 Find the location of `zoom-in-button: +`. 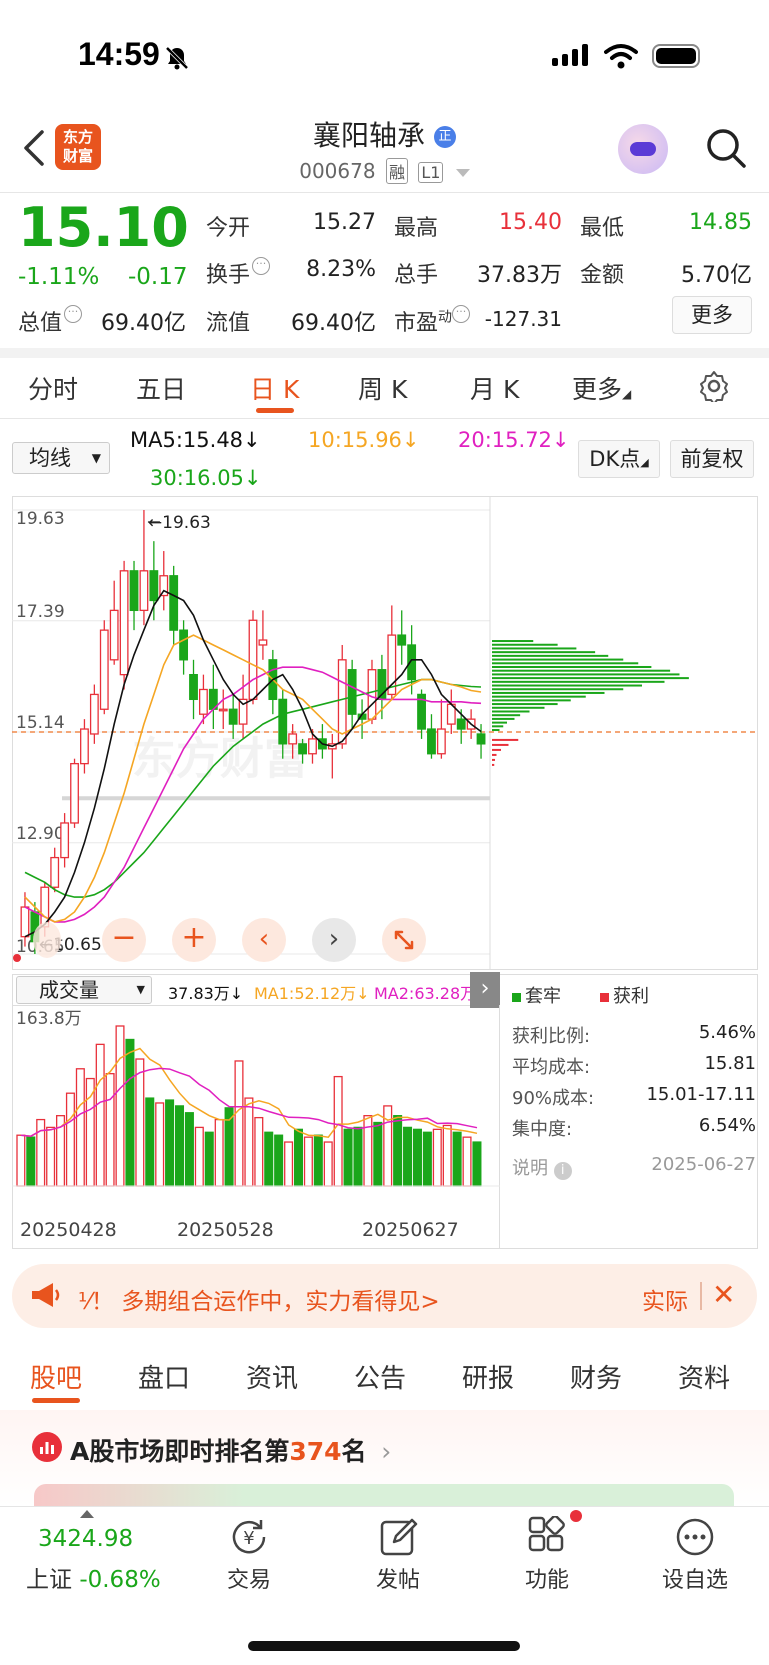

zoom-in-button: + is located at coordinates (194, 940).